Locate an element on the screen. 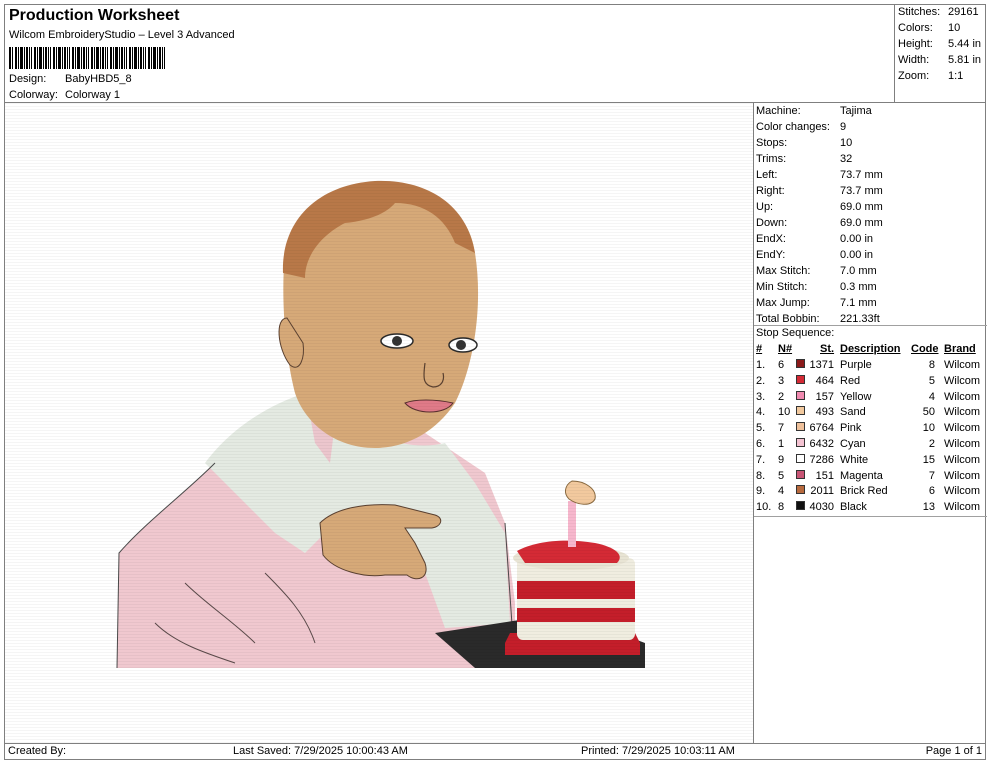 The height and width of the screenshot is (762, 990). stop-st: 1371 is located at coordinates (821, 365).